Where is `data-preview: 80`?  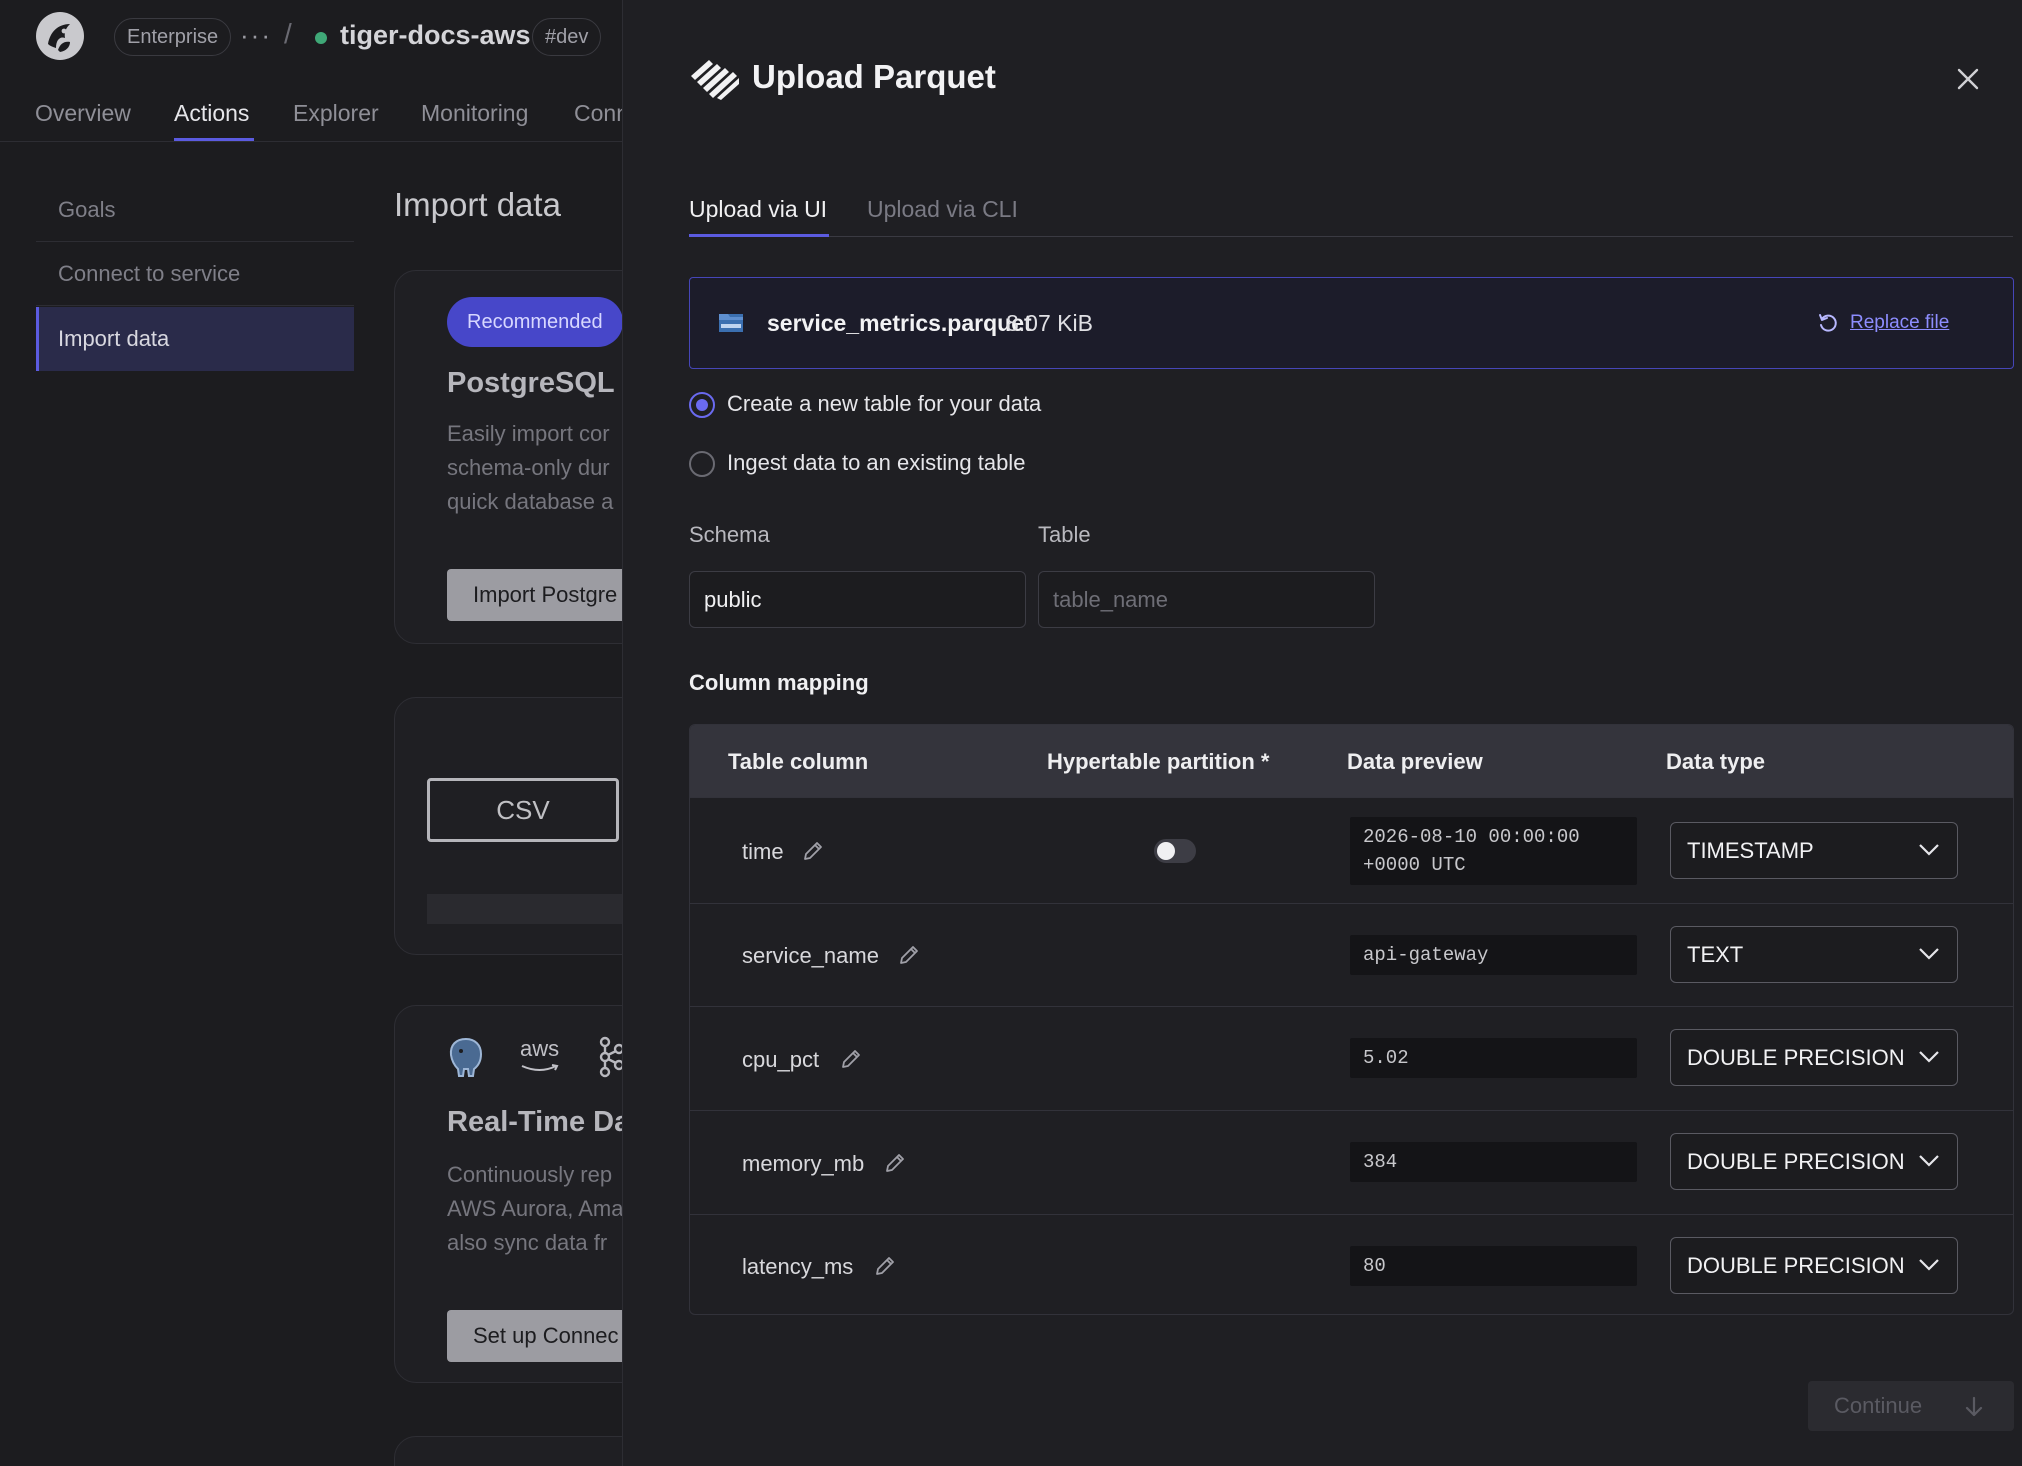 data-preview: 80 is located at coordinates (1493, 1266).